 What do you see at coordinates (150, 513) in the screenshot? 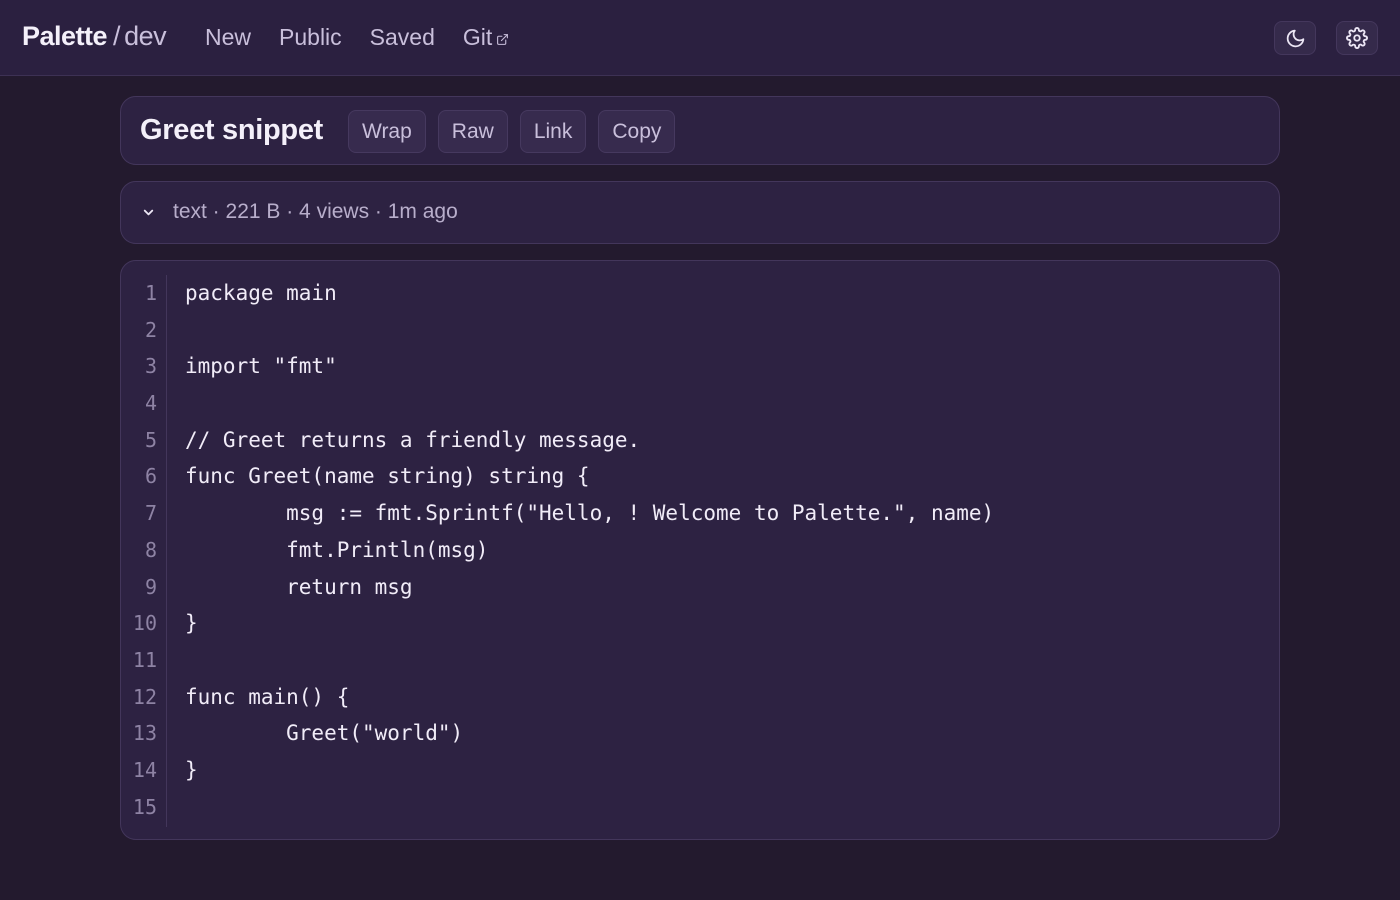
I see `line-number: 7` at bounding box center [150, 513].